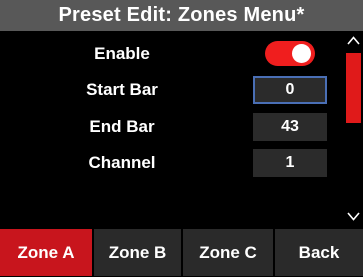 The image size is (363, 277). I want to click on end-bar-value: 43, so click(290, 126).